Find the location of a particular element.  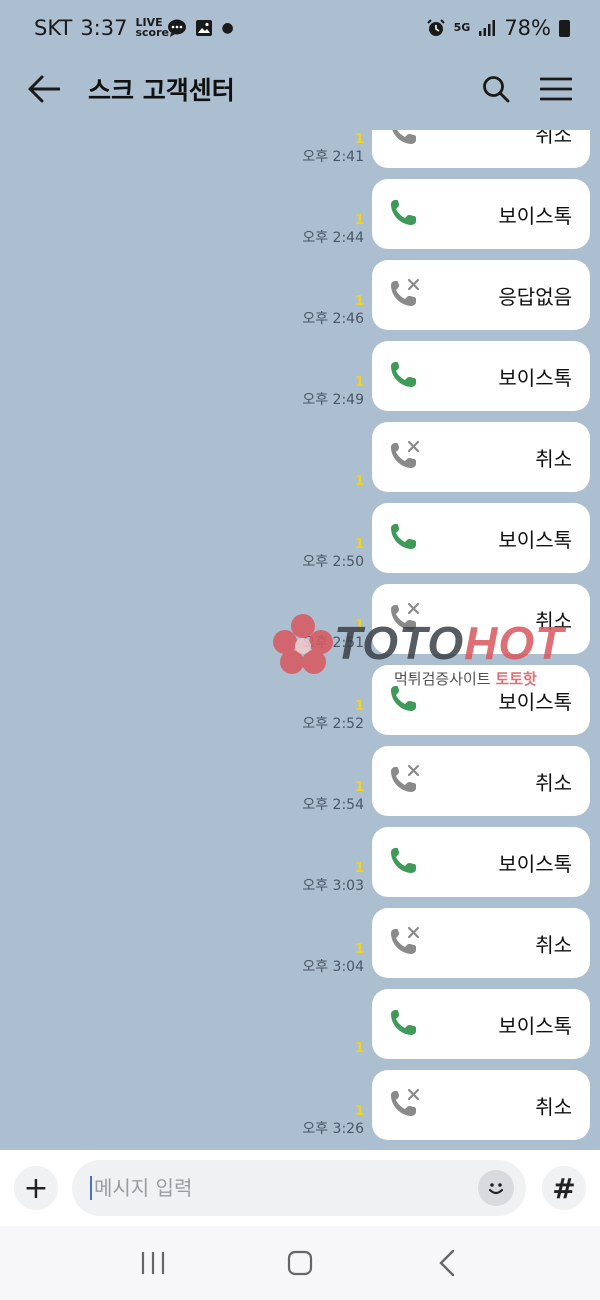

emoticon-button is located at coordinates (496, 1188).